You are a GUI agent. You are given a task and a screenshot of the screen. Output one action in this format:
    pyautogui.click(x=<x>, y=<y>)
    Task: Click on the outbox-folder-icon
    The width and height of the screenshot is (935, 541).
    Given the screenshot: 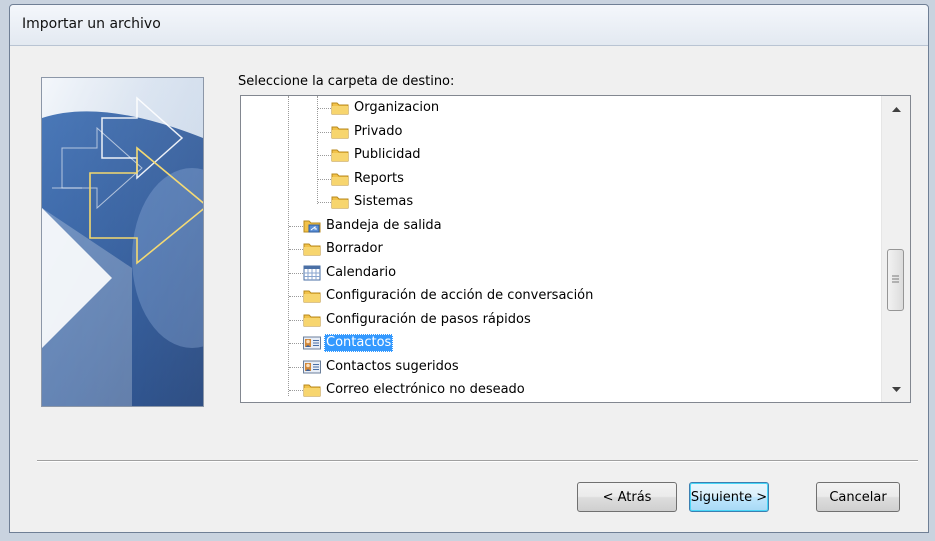 What is the action you would take?
    pyautogui.click(x=312, y=226)
    